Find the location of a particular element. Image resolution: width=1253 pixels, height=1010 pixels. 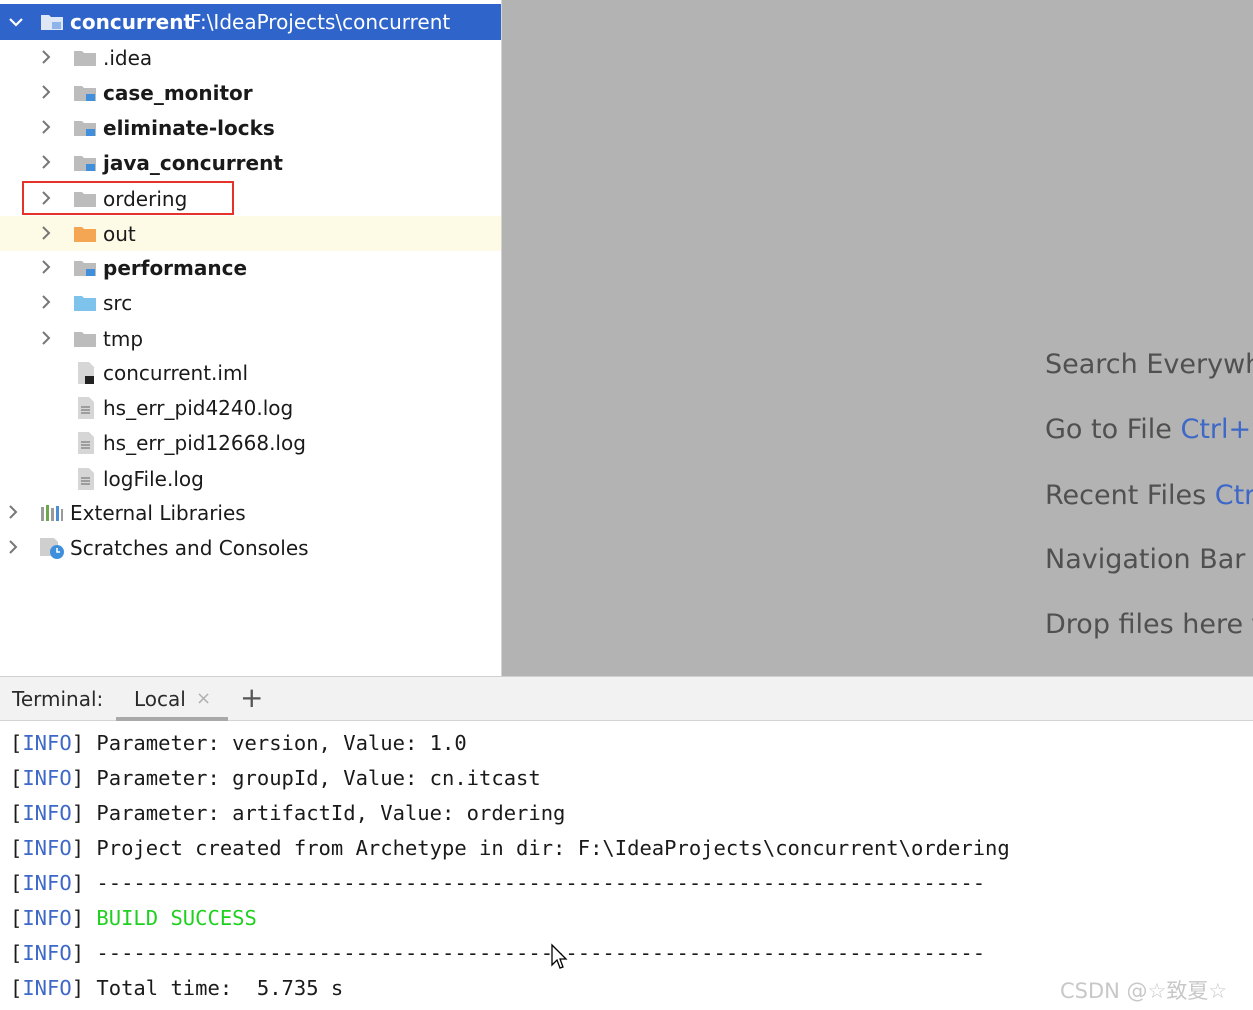

tree-item-scratches: Scratches and Consoles is located at coordinates (250, 547).